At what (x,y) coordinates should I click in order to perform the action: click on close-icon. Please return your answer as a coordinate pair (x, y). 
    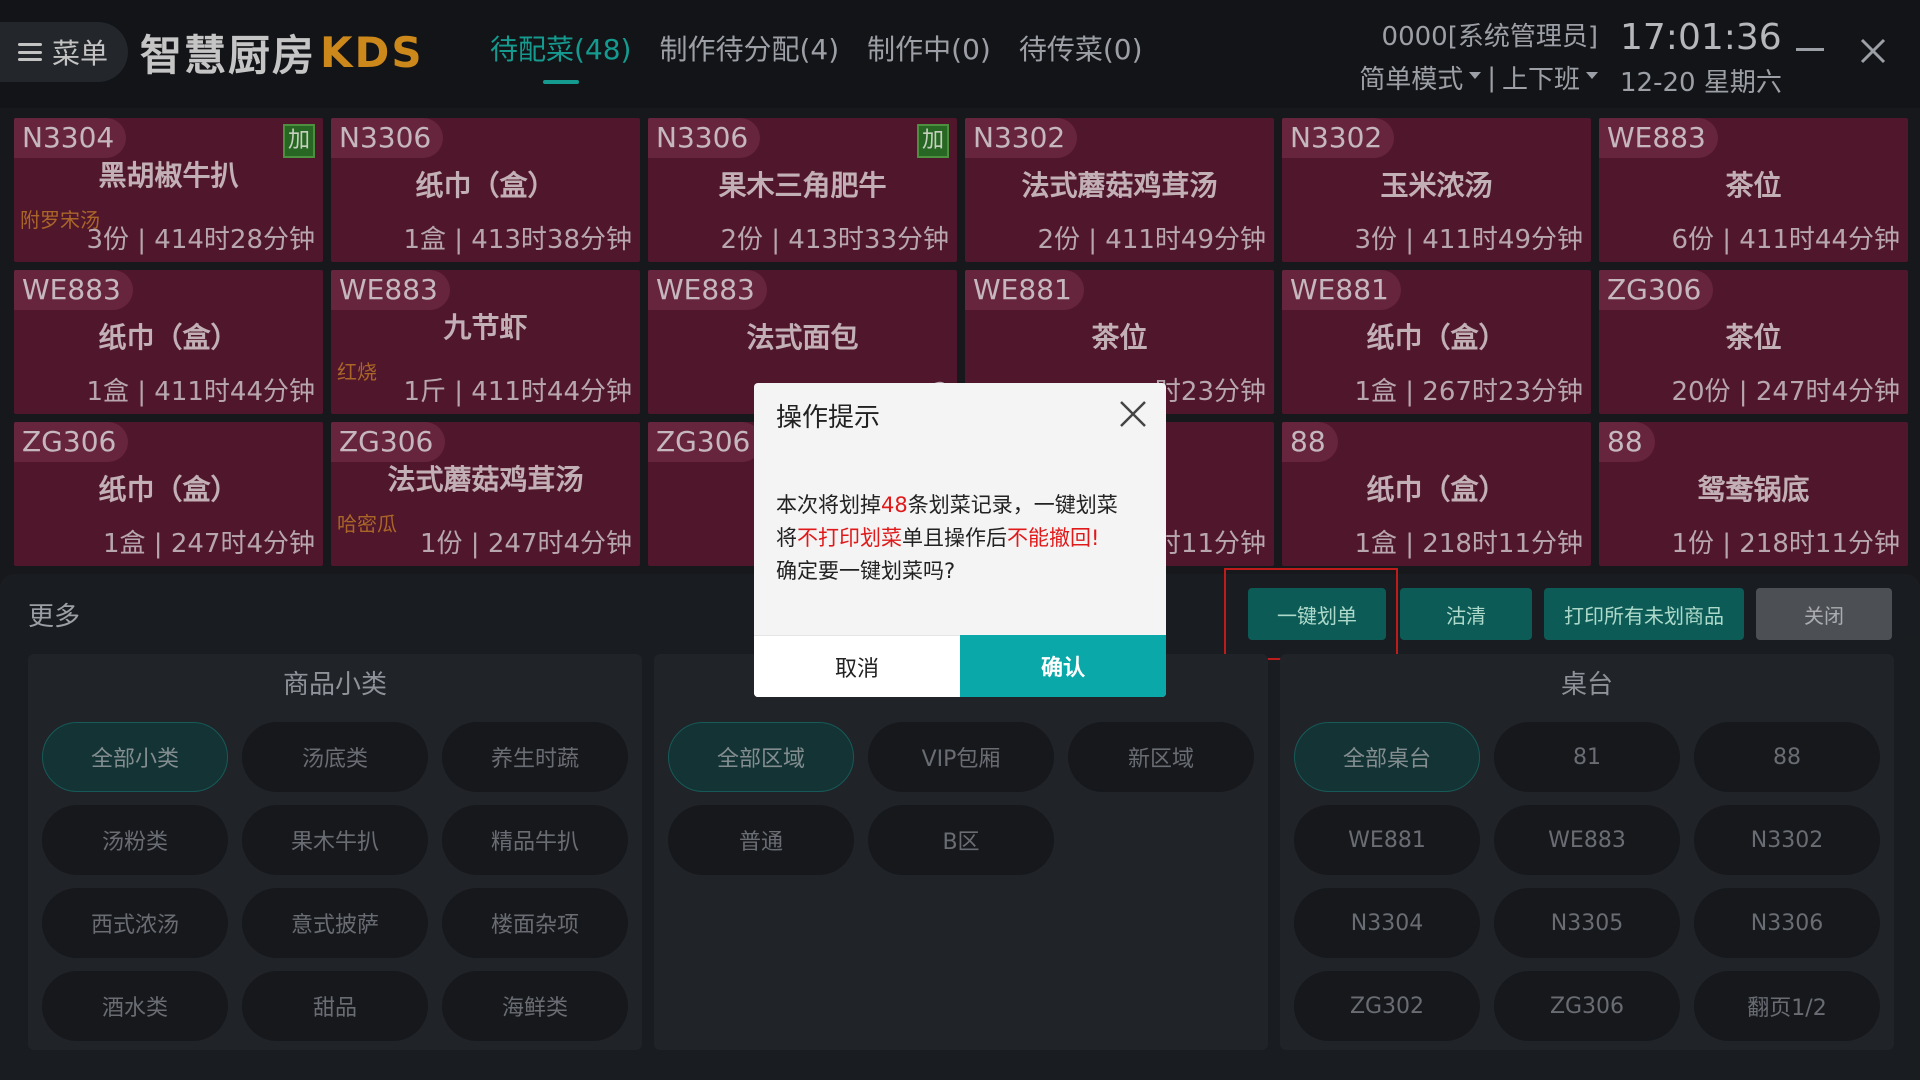
    Looking at the image, I should click on (1133, 414).